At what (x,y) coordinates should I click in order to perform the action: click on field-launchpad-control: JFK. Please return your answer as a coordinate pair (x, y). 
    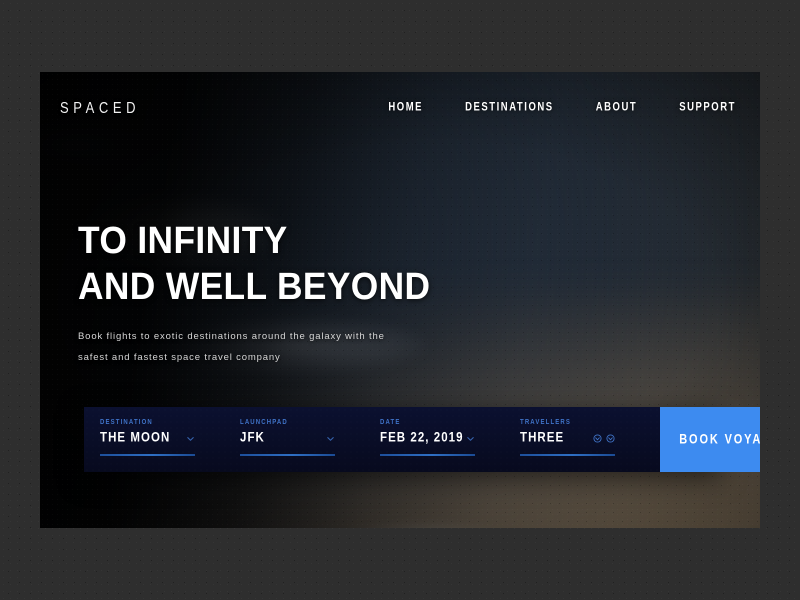
    Looking at the image, I should click on (287, 438).